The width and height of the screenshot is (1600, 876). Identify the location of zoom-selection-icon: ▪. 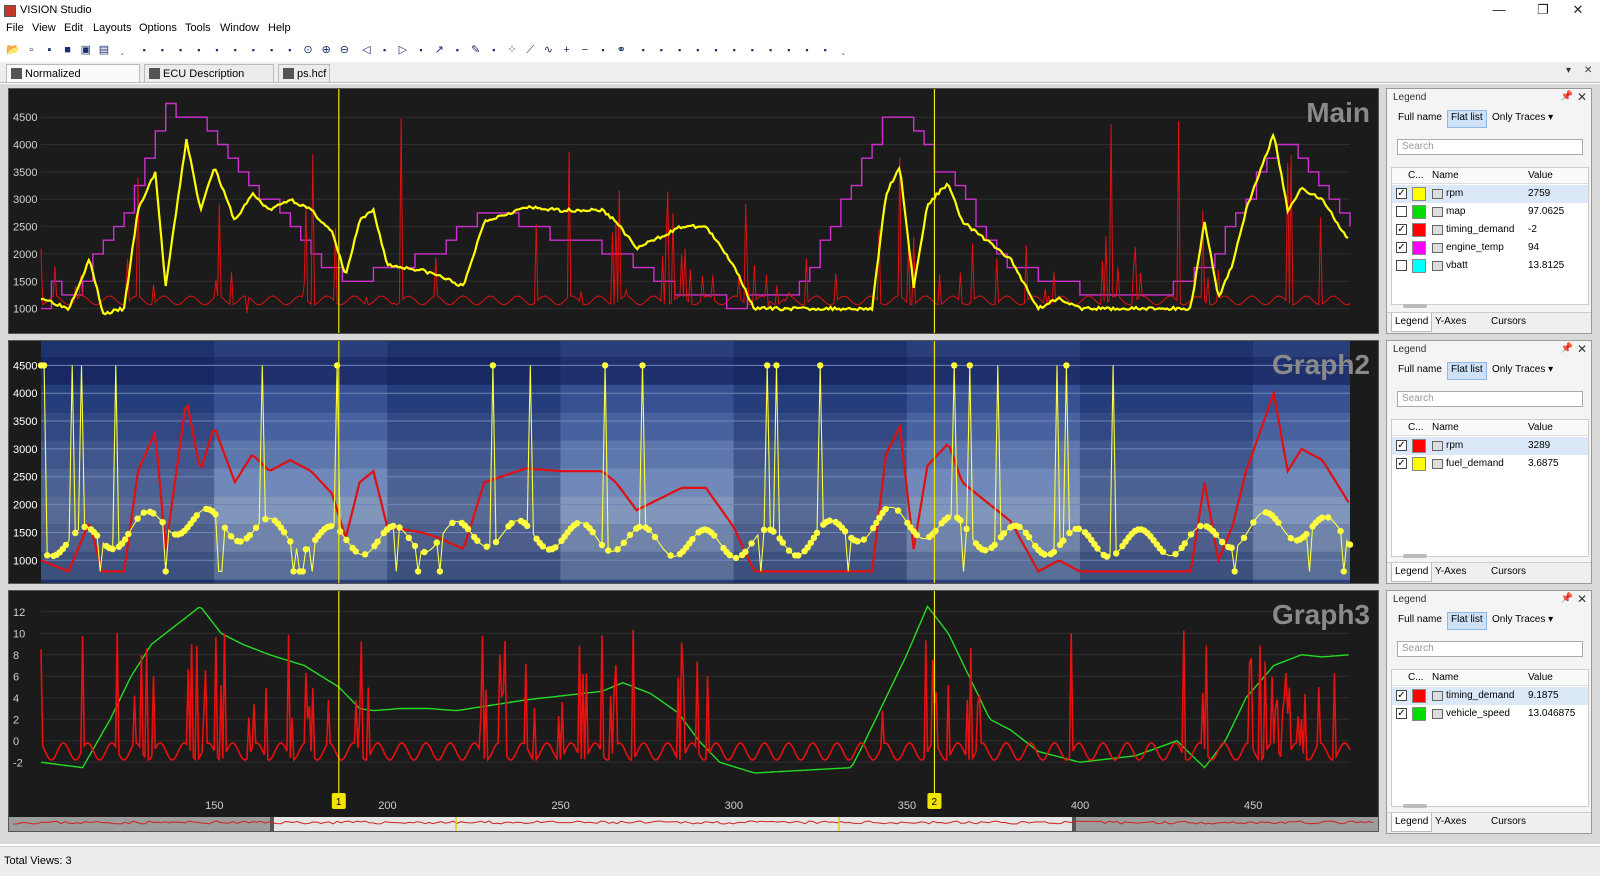
(825, 50).